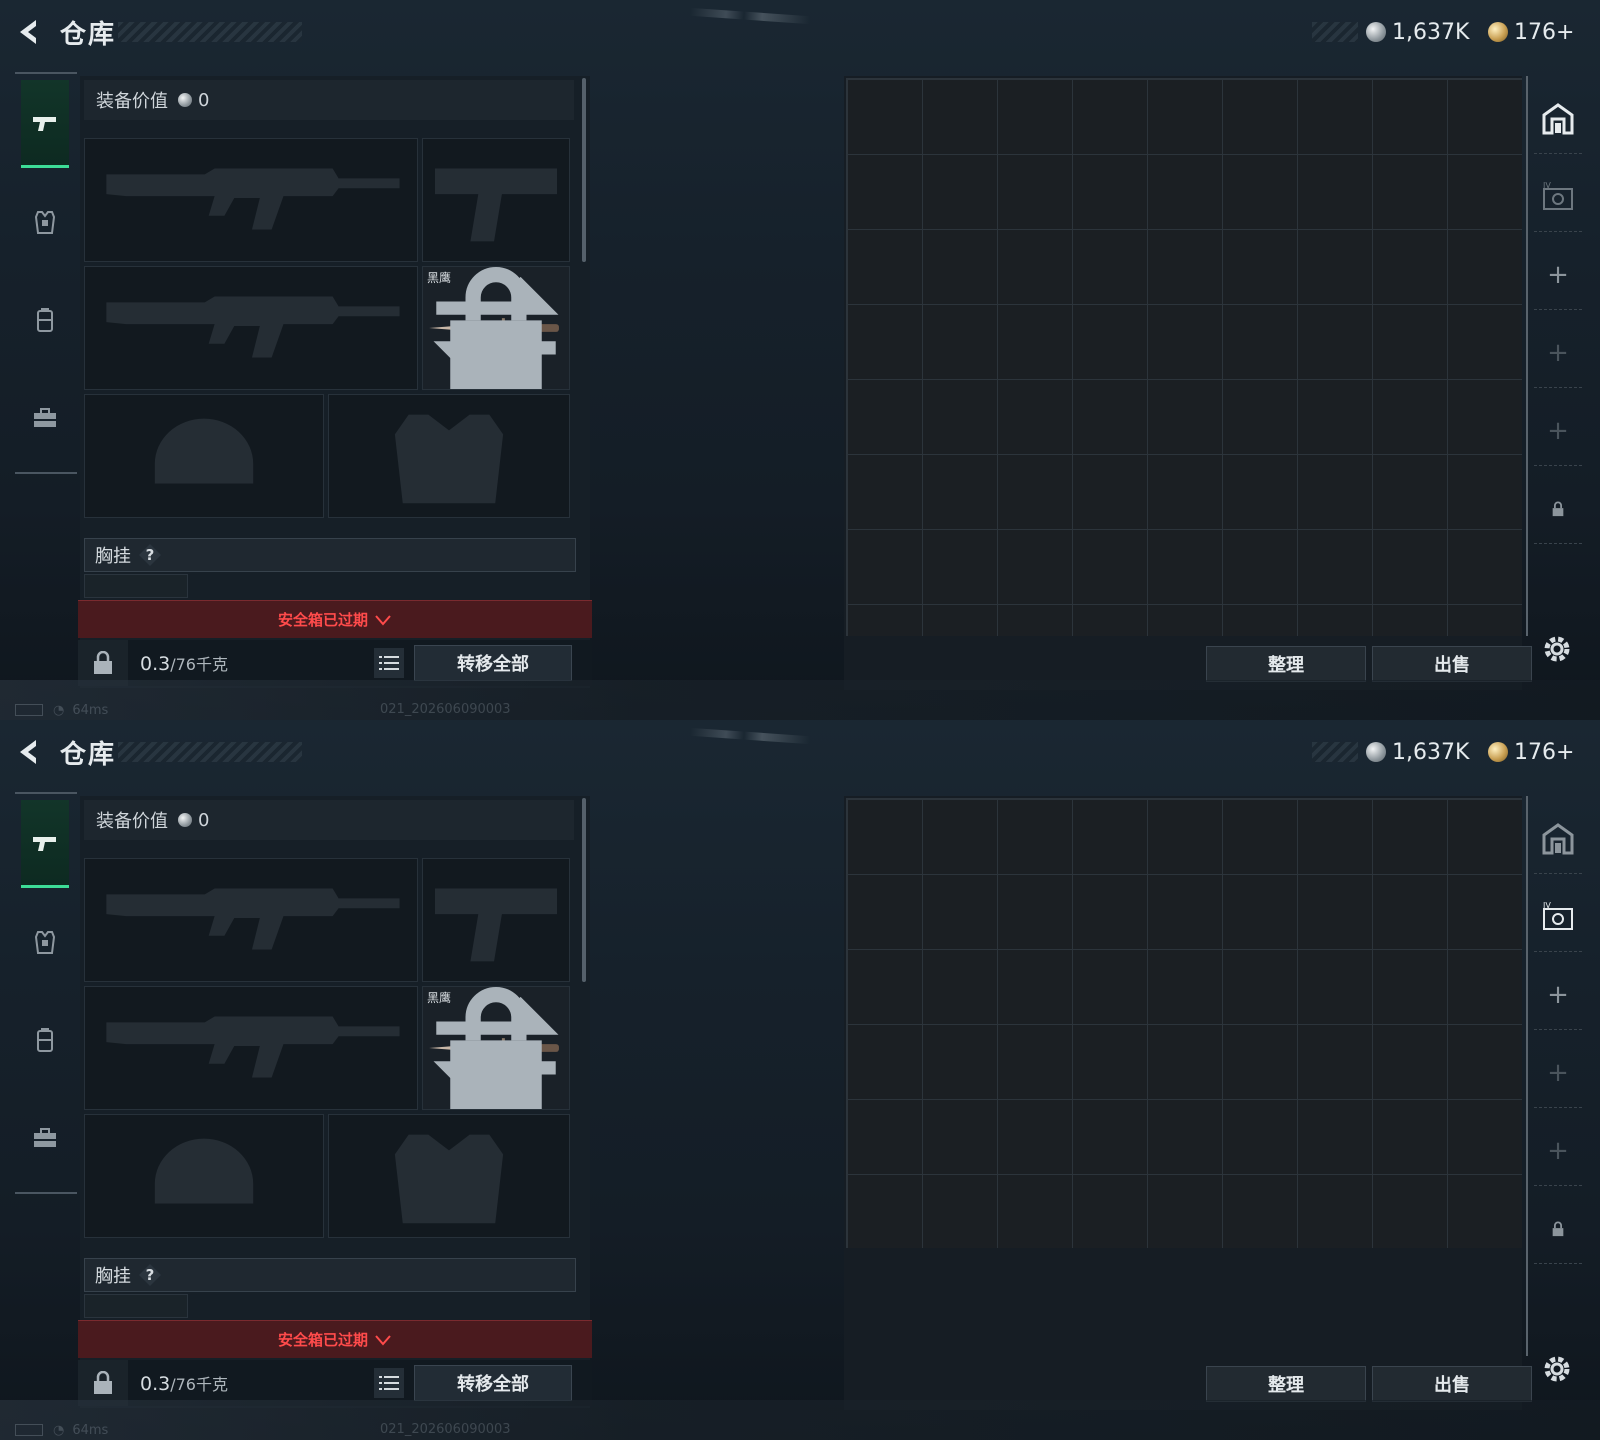  What do you see at coordinates (113, 556) in the screenshot?
I see `chest-rig-label: 胸挂` at bounding box center [113, 556].